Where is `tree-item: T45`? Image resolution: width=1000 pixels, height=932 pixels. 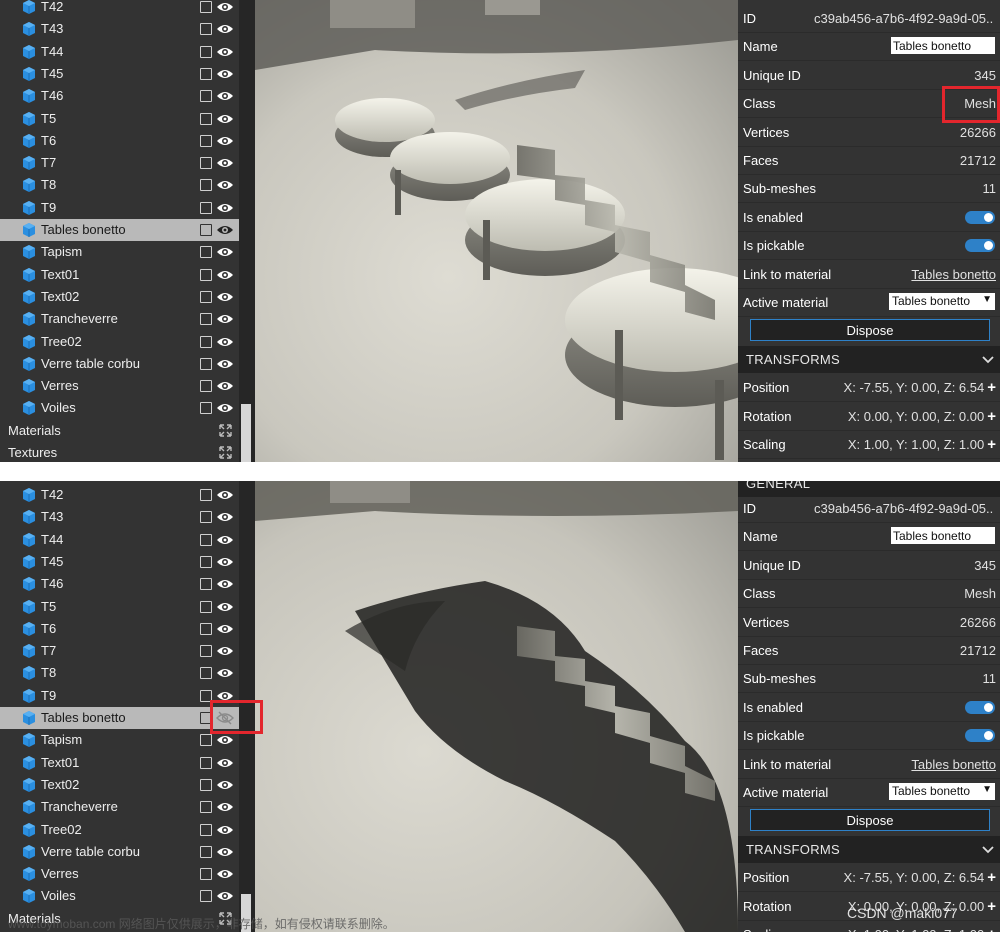
tree-item: T45 is located at coordinates (119, 74).